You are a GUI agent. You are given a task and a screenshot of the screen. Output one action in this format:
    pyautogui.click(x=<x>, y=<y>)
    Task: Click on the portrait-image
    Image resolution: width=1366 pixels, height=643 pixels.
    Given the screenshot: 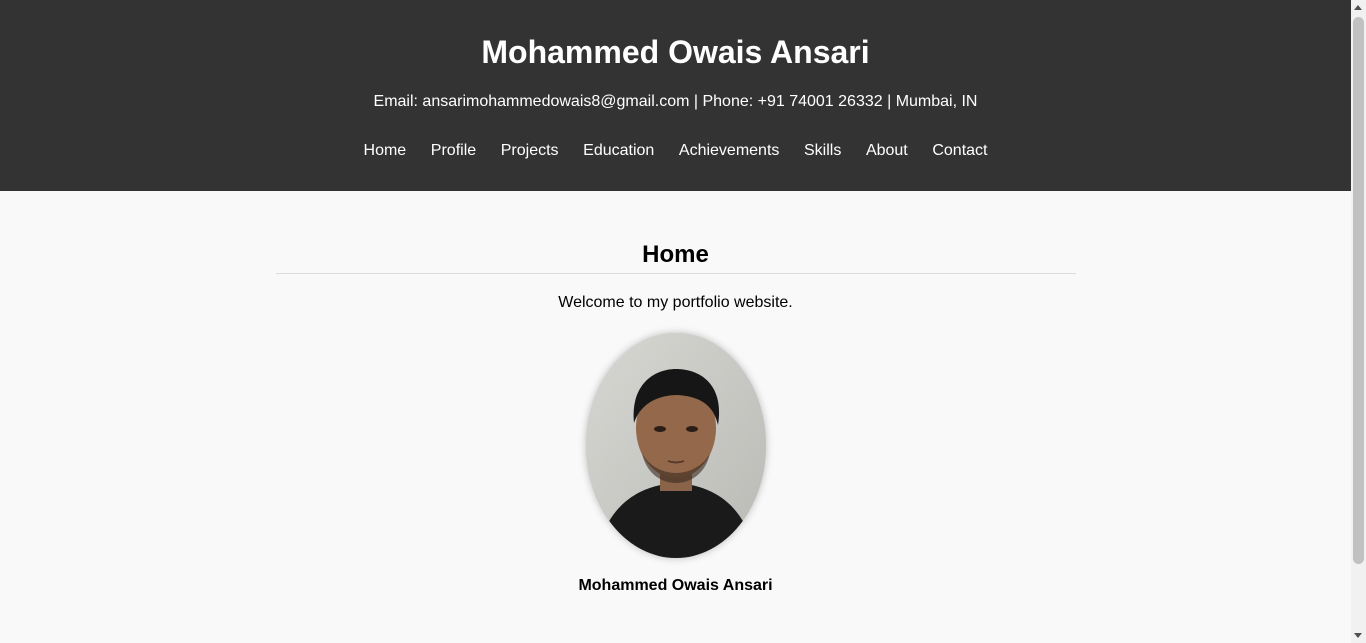 What is the action you would take?
    pyautogui.click(x=675, y=445)
    